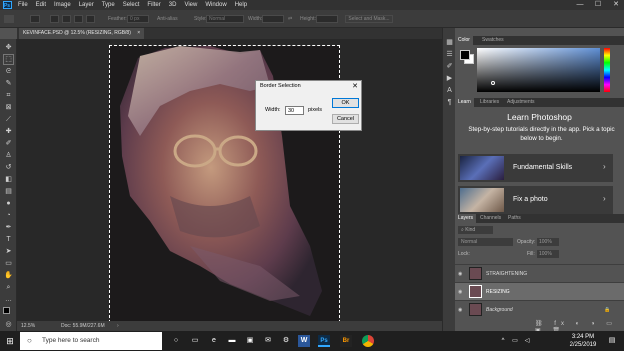 Image resolution: width=624 pixels, height=351 pixels. What do you see at coordinates (290, 19) in the screenshot?
I see `swap-icon: ⇄` at bounding box center [290, 19].